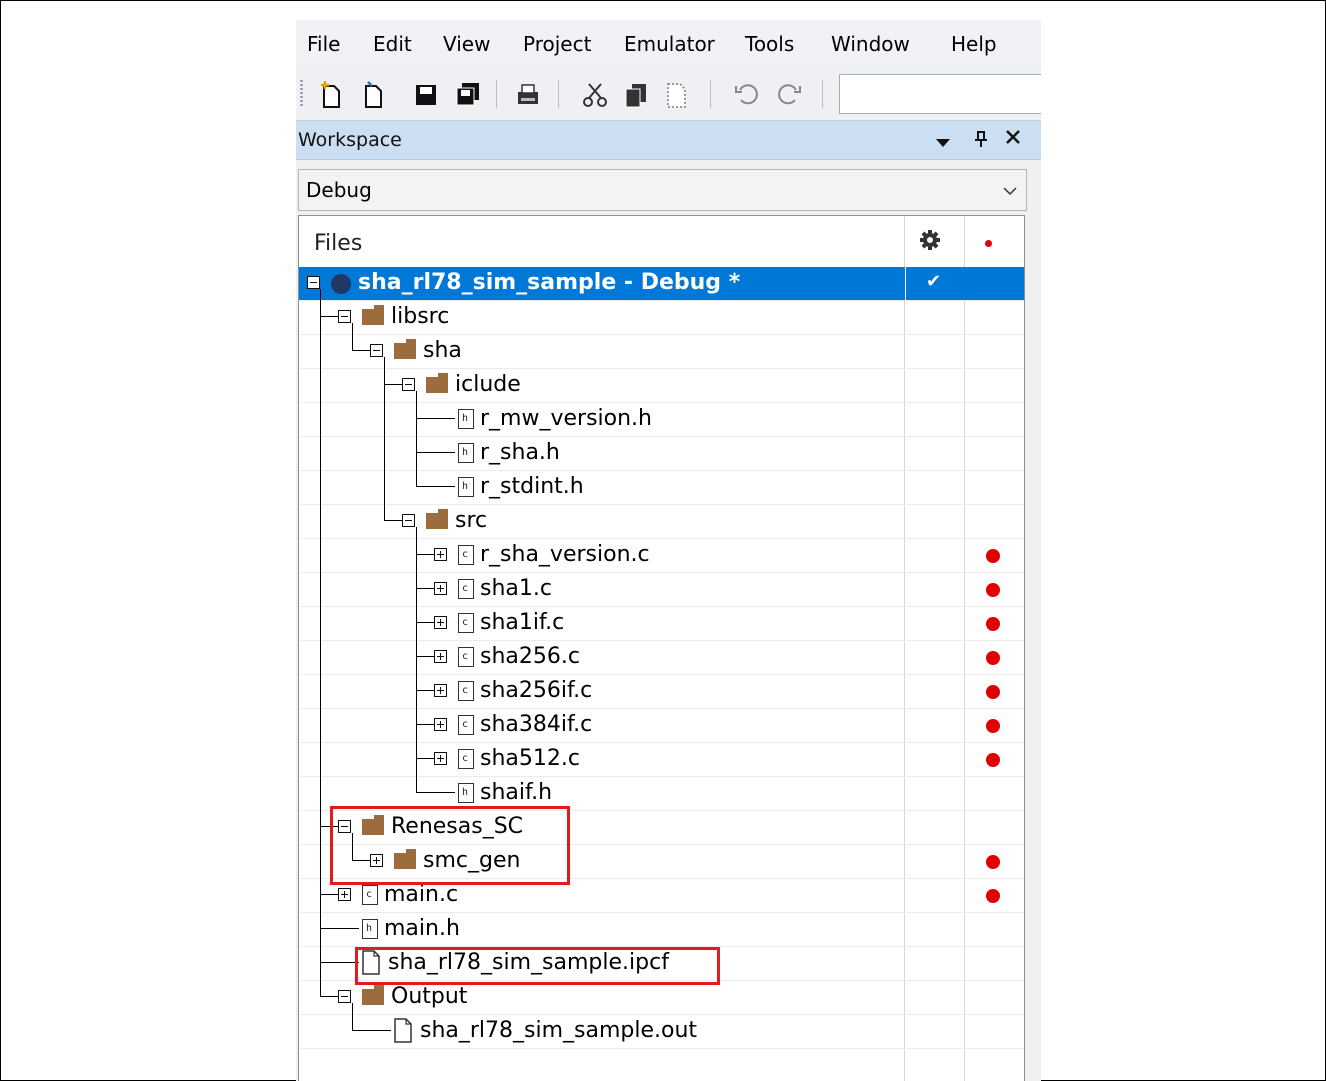  What do you see at coordinates (661, 658) in the screenshot?
I see `tree-row: c sha256.c` at bounding box center [661, 658].